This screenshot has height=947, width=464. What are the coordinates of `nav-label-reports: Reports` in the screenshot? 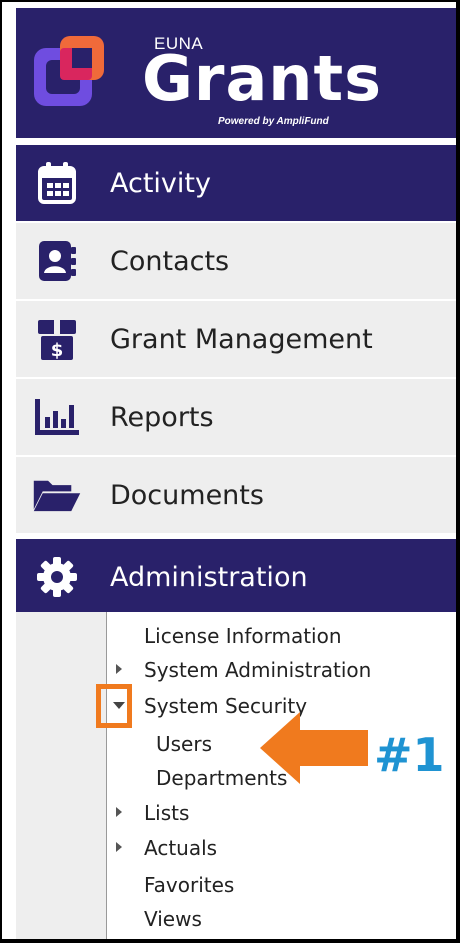 It's located at (162, 417).